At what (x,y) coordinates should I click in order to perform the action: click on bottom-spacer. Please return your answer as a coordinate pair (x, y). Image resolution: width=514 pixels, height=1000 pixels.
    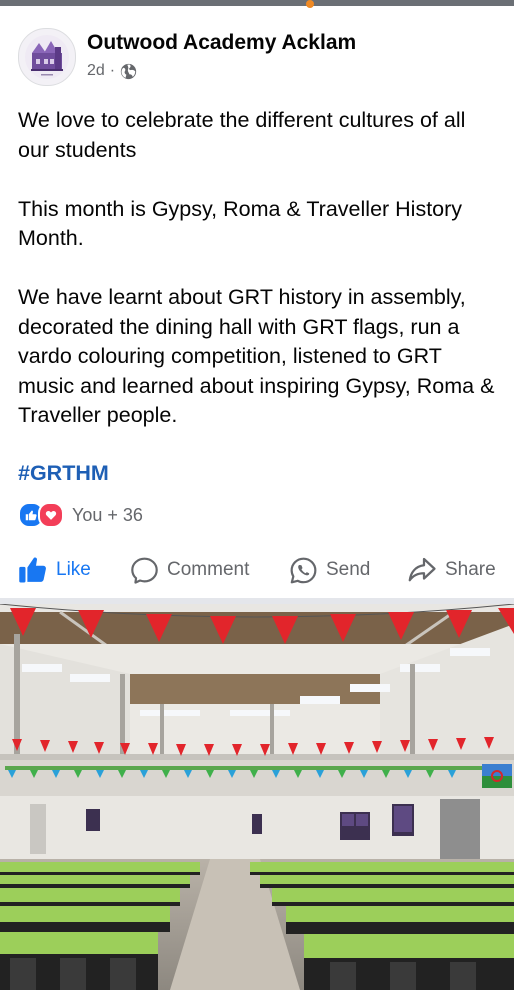
    Looking at the image, I should click on (257, 995).